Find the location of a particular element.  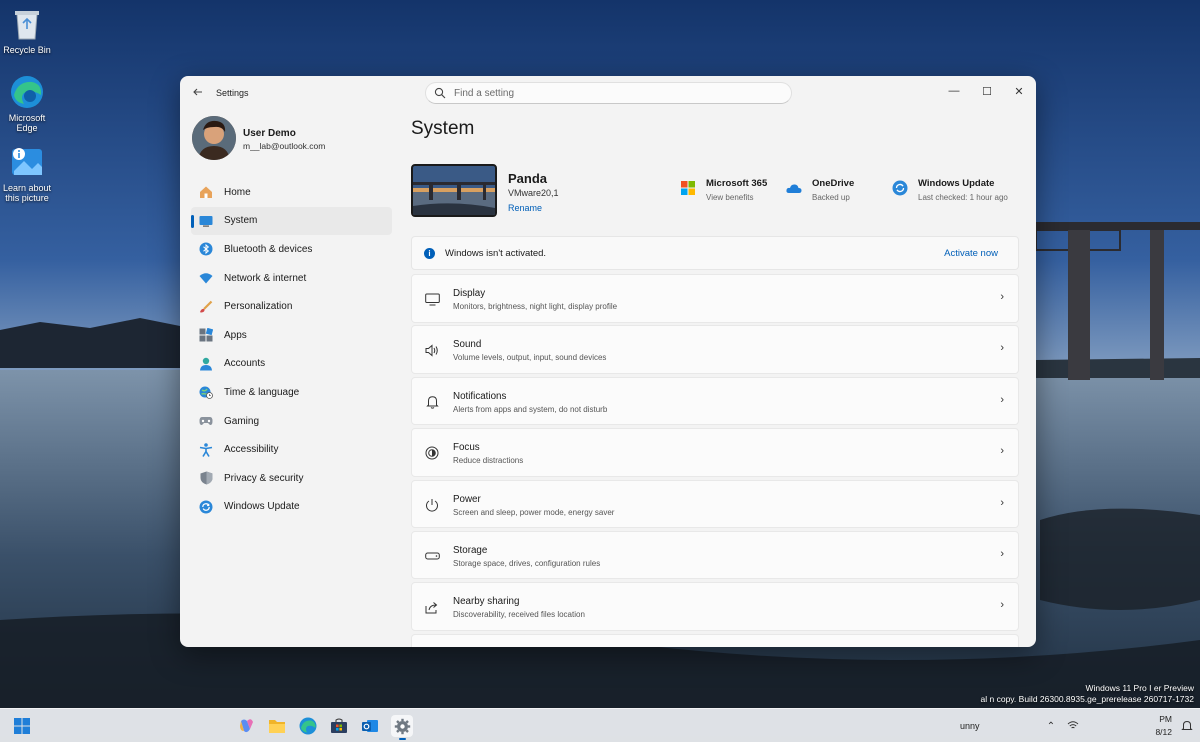

close-button: ✕ is located at coordinates (1019, 91).